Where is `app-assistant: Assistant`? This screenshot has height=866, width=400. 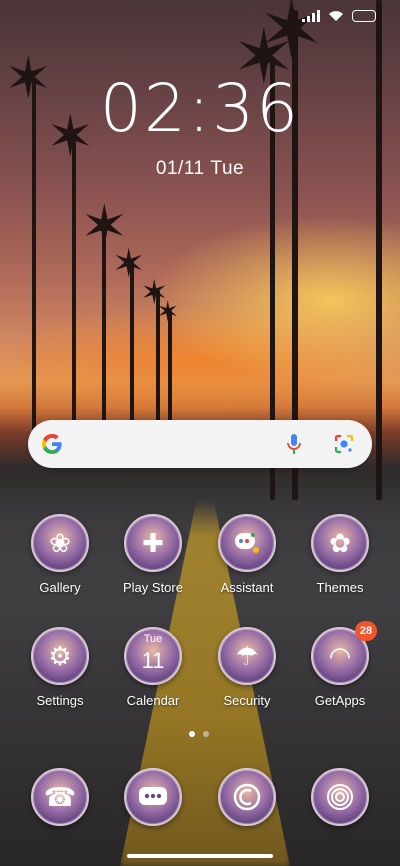
app-assistant: Assistant is located at coordinates (247, 554).